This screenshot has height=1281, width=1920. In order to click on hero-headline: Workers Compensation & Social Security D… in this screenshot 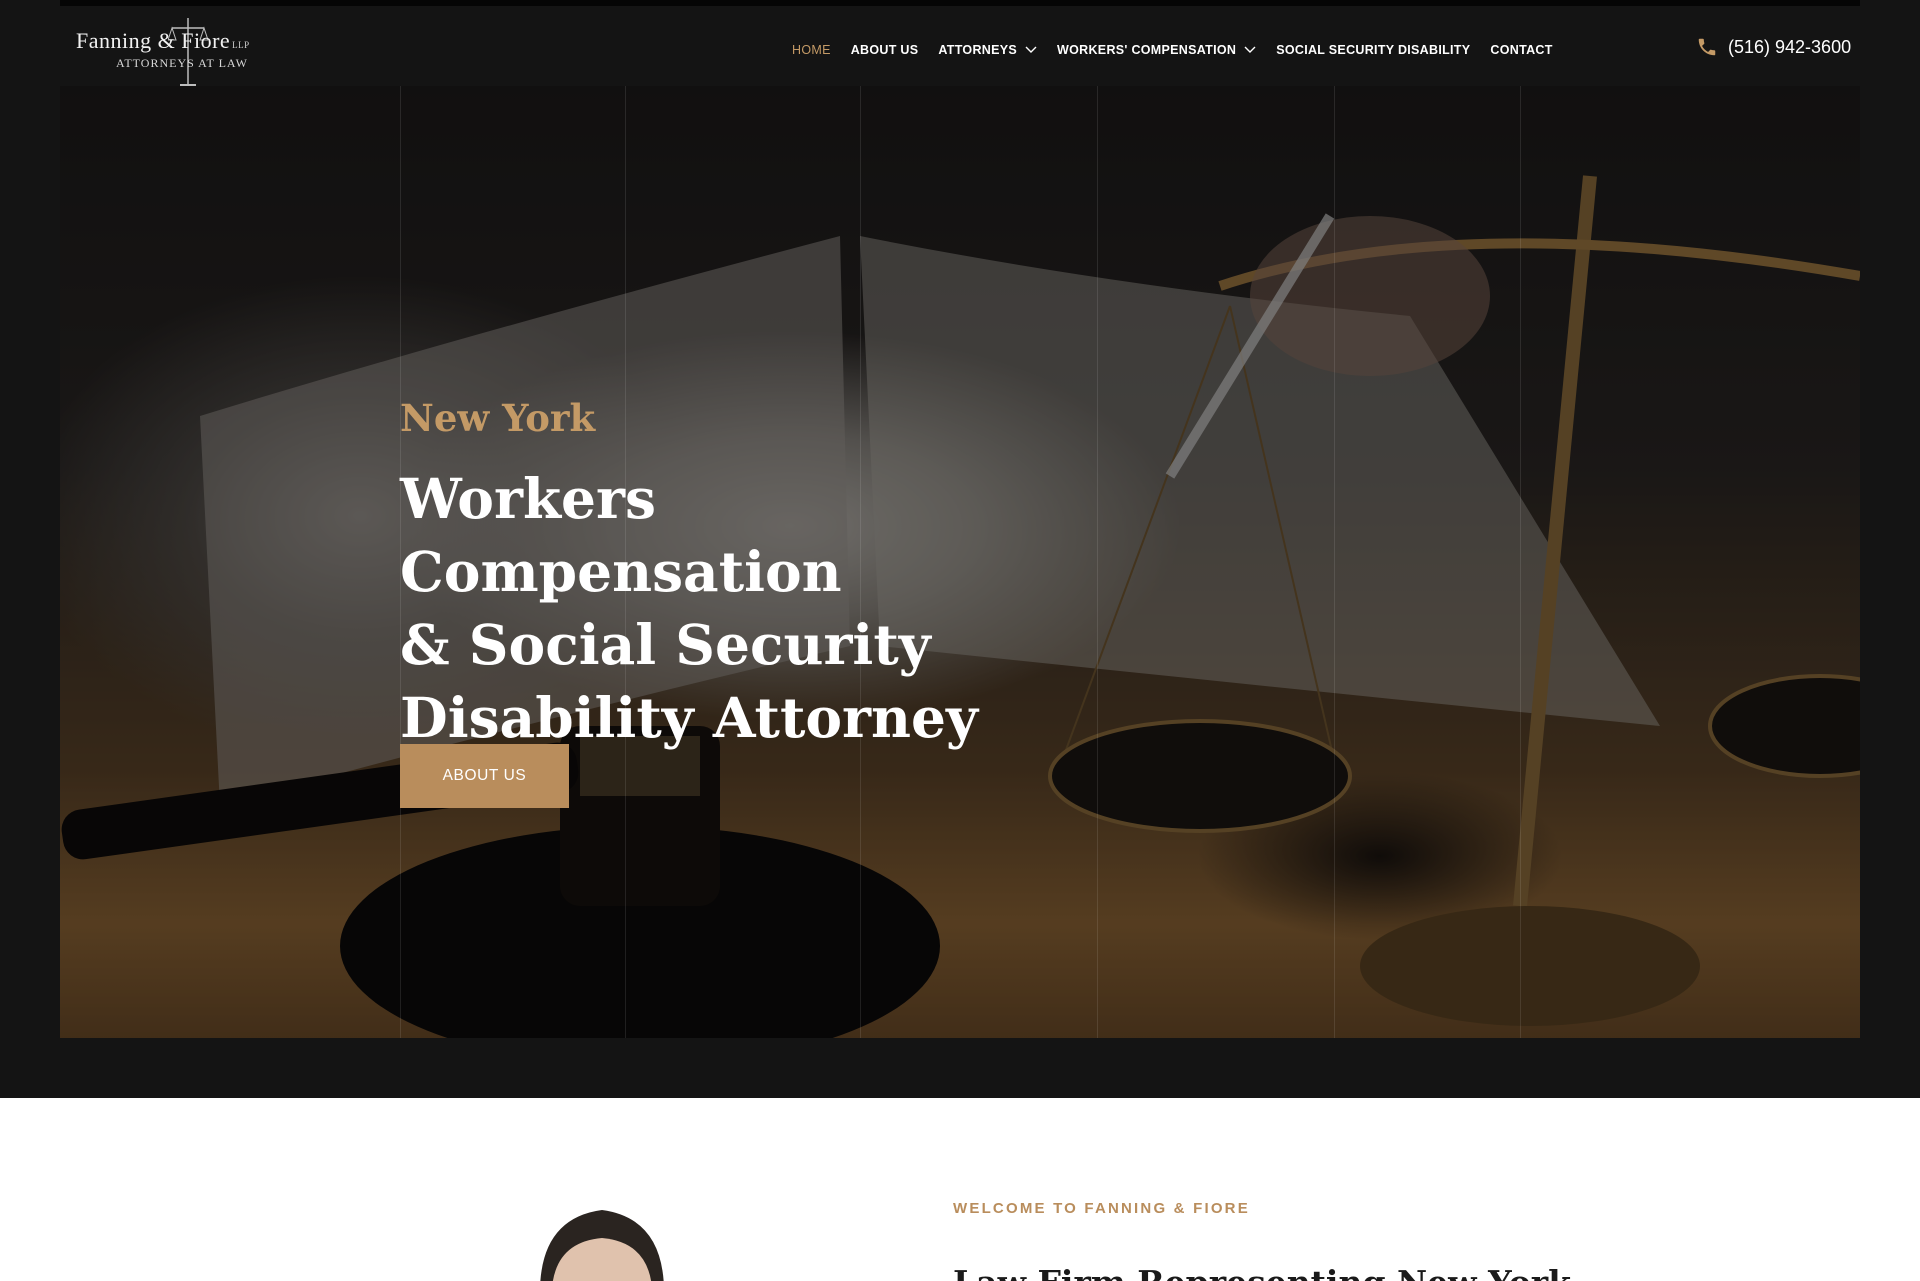, I will do `click(750, 608)`.